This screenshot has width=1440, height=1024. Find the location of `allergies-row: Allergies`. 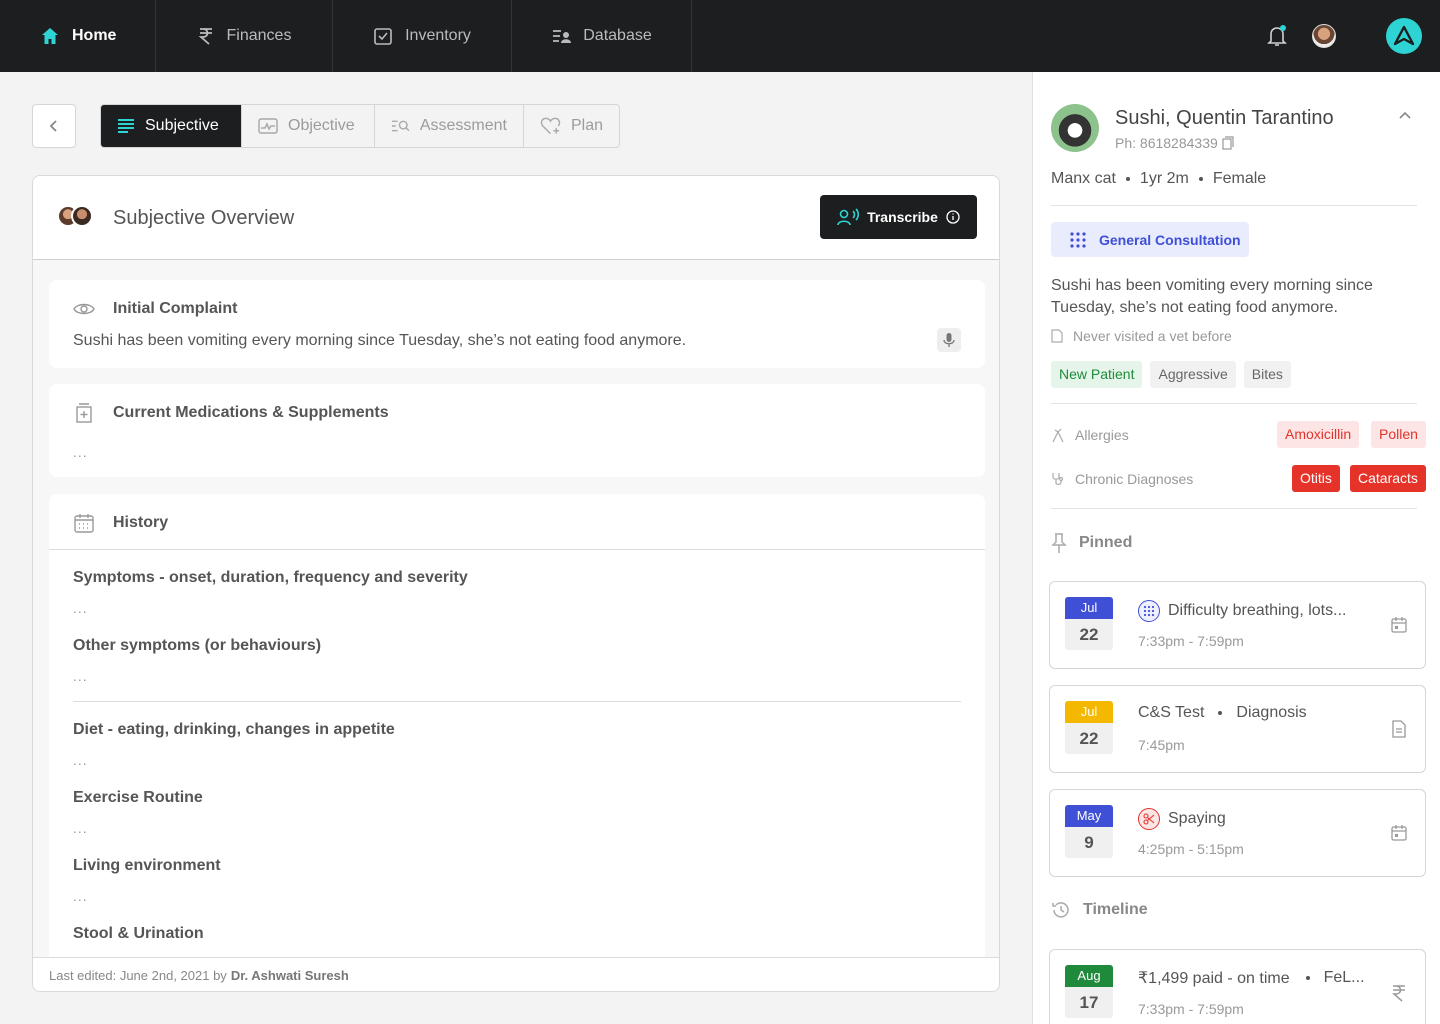

allergies-row: Allergies is located at coordinates (1090, 435).